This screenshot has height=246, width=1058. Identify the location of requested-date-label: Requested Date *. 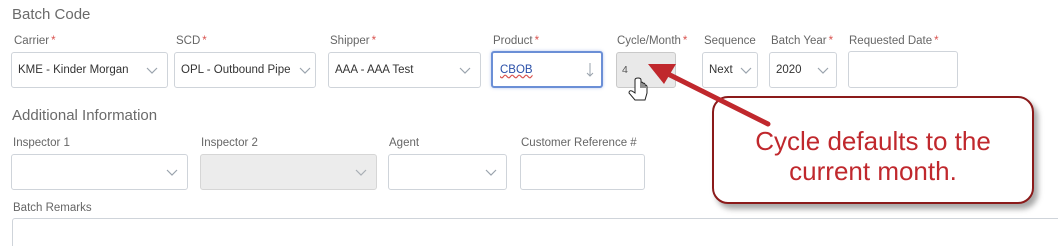
(894, 41).